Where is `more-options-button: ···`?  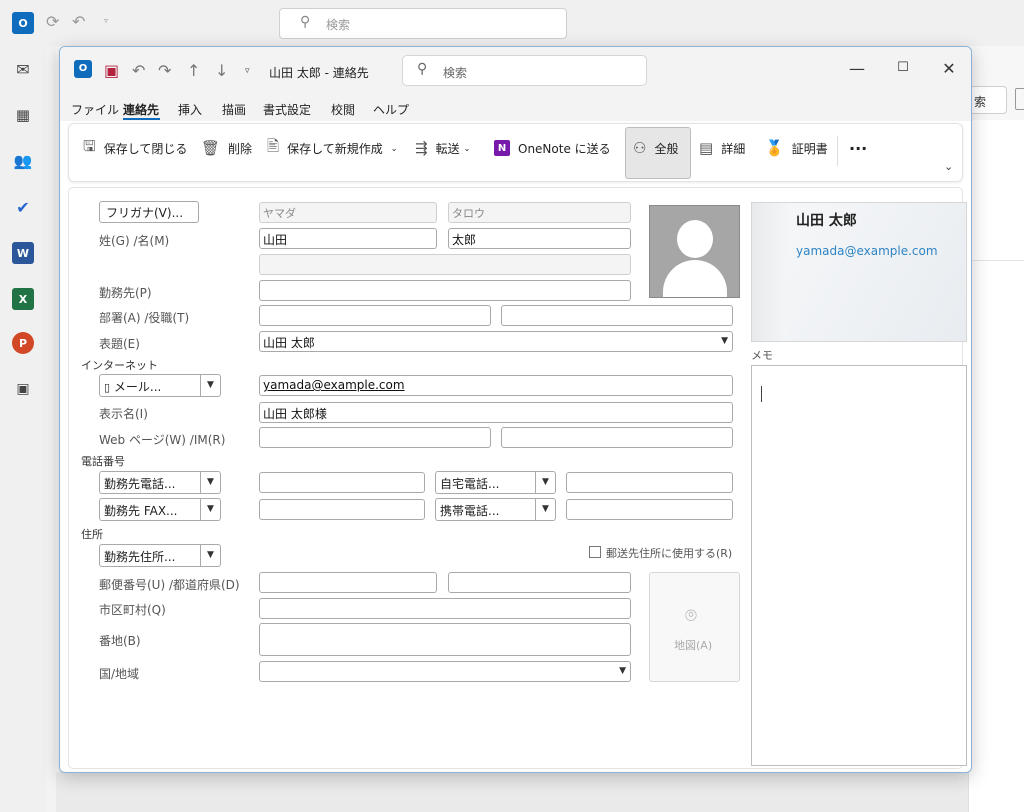
more-options-button: ··· is located at coordinates (858, 148).